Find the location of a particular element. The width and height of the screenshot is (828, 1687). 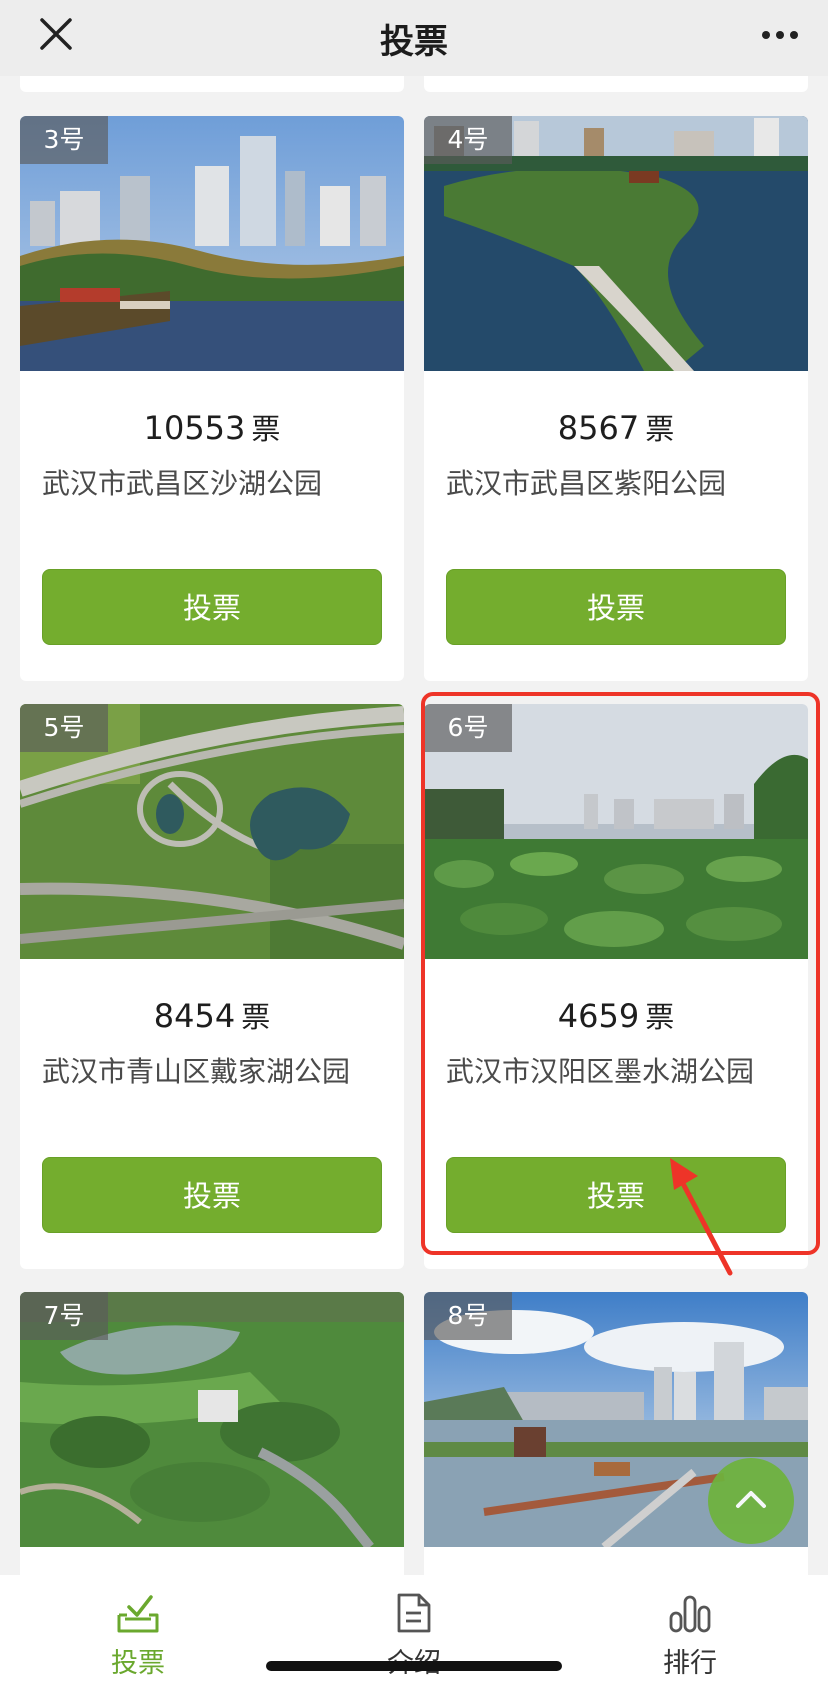

card-number-badge: 8号 is located at coordinates (468, 1316).